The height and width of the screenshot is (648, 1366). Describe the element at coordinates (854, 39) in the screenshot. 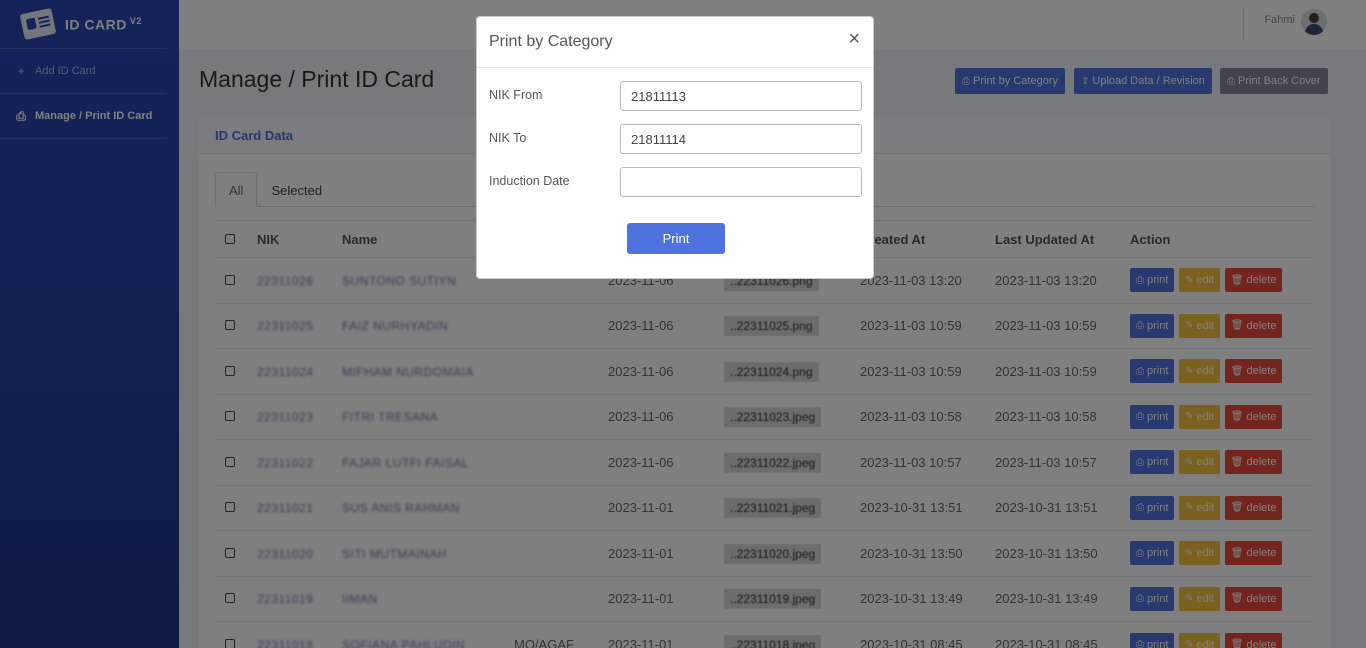

I see `close-icon: ×` at that location.